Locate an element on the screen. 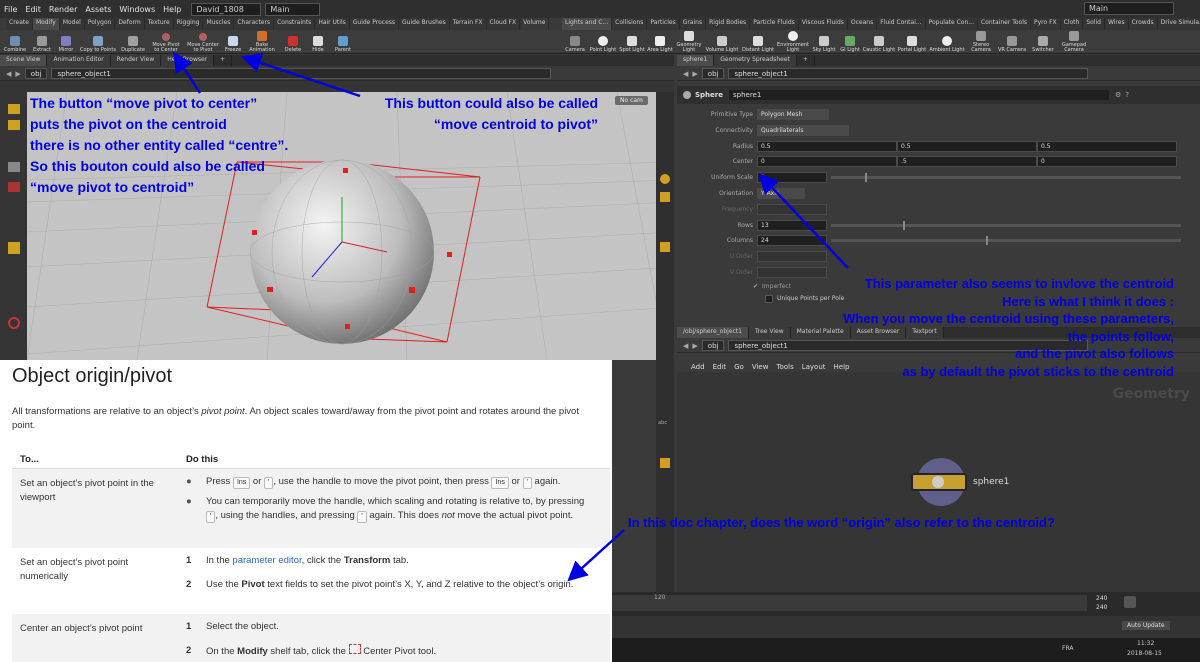 Image resolution: width=1200 pixels, height=662 pixels. annotation-line: “move pivot to centroid” is located at coordinates (112, 187).